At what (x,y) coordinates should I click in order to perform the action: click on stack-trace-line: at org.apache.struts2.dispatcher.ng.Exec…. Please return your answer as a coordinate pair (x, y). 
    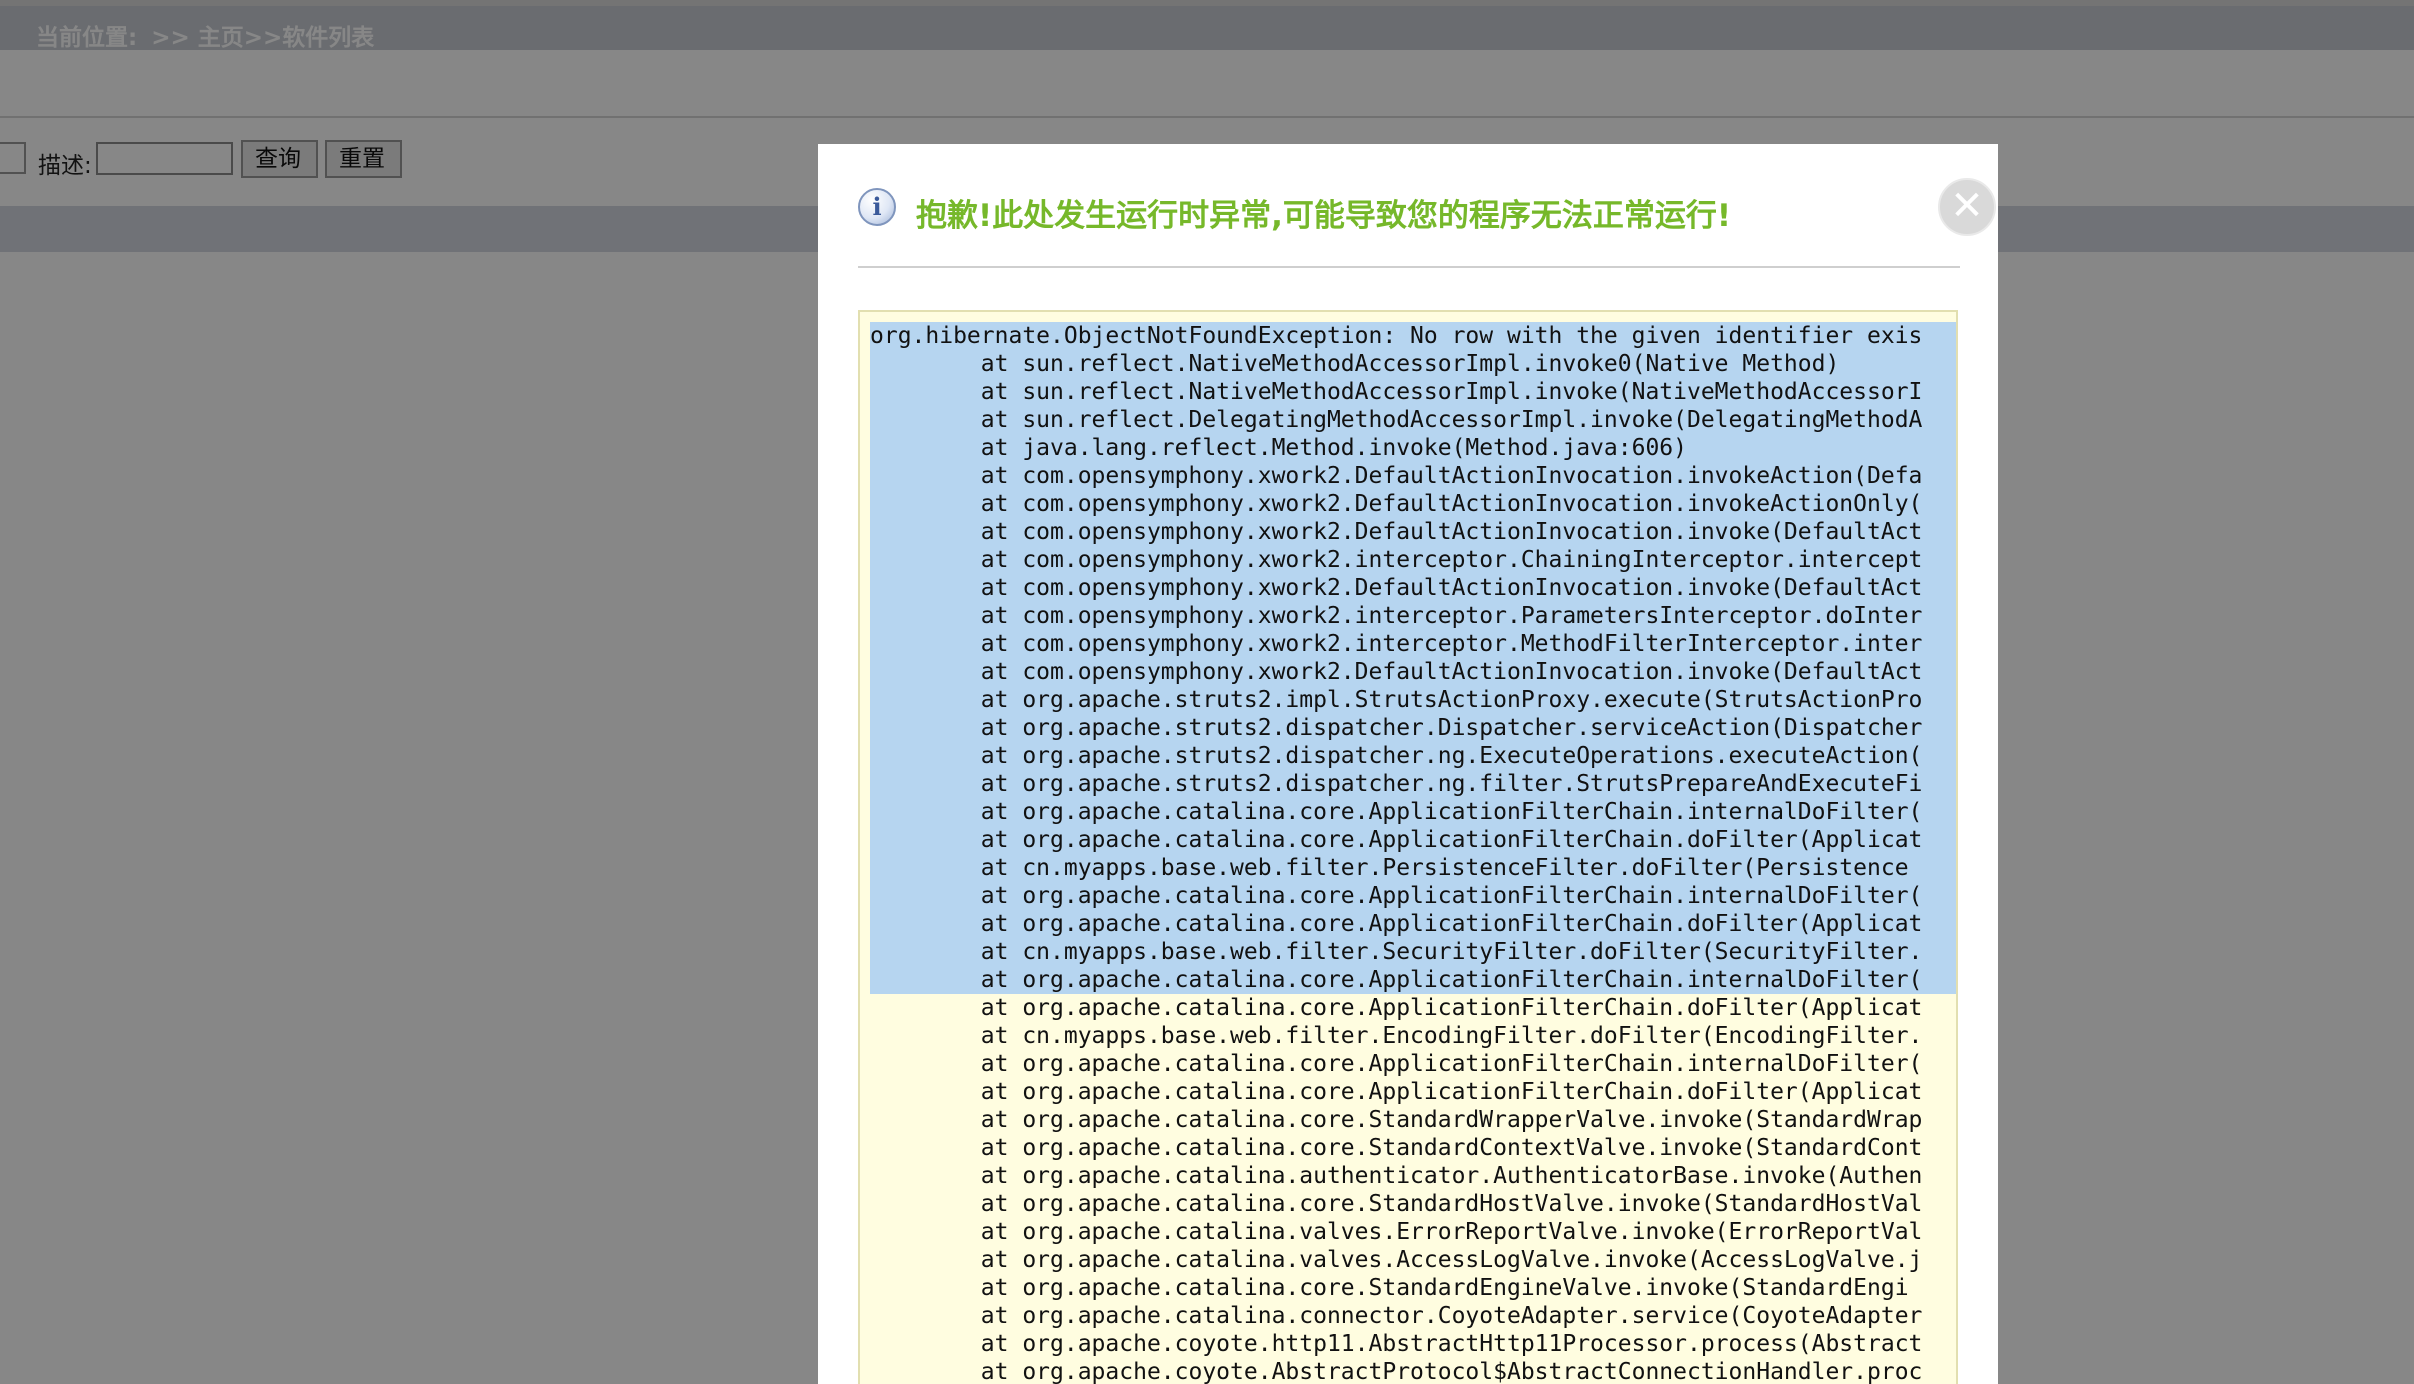
    Looking at the image, I should click on (1413, 756).